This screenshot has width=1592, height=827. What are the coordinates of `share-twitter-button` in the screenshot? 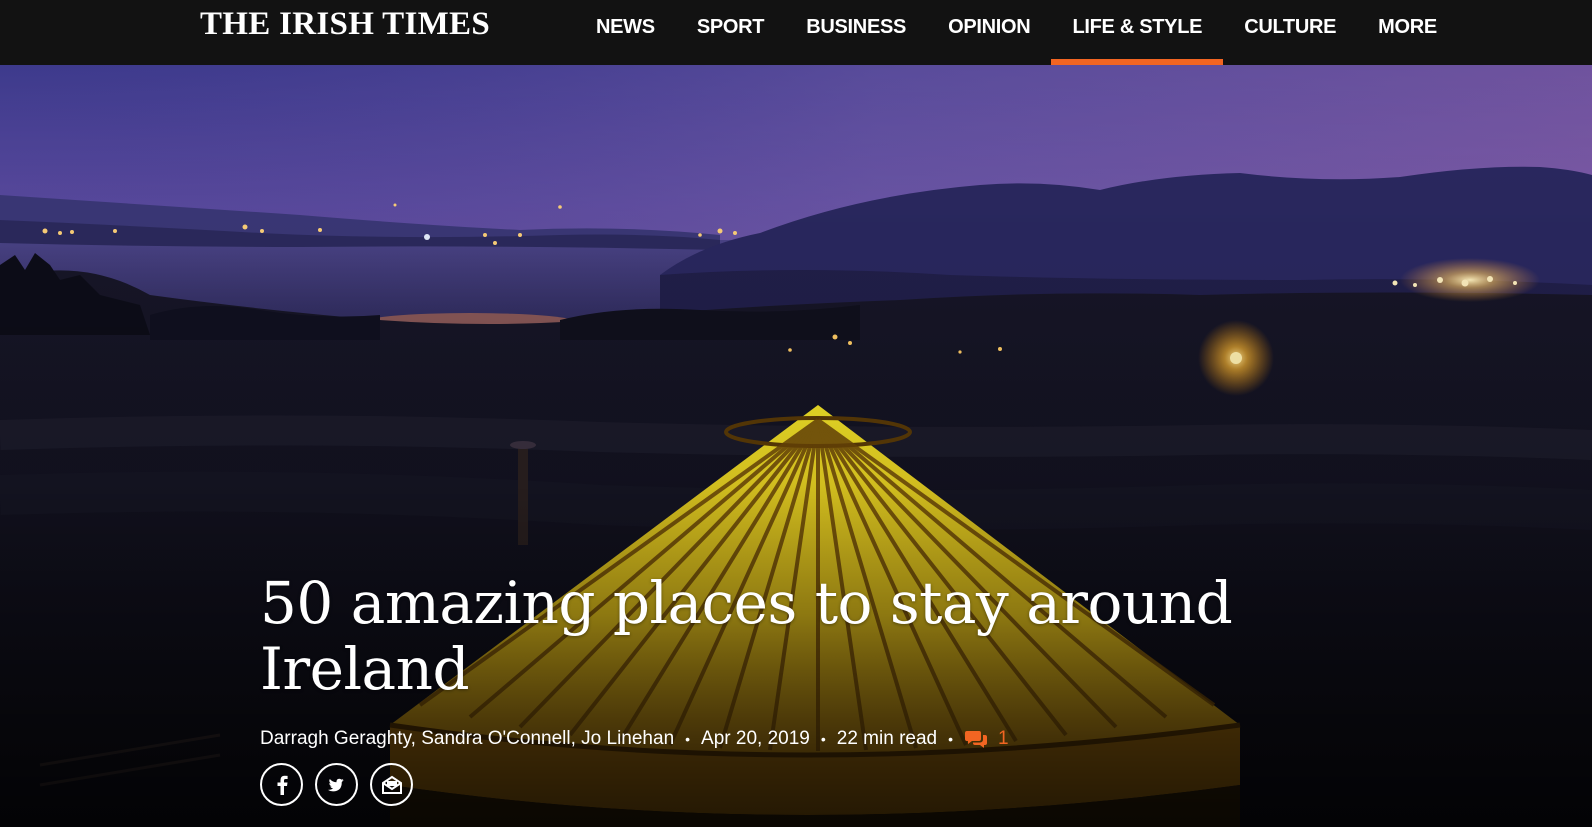 It's located at (336, 784).